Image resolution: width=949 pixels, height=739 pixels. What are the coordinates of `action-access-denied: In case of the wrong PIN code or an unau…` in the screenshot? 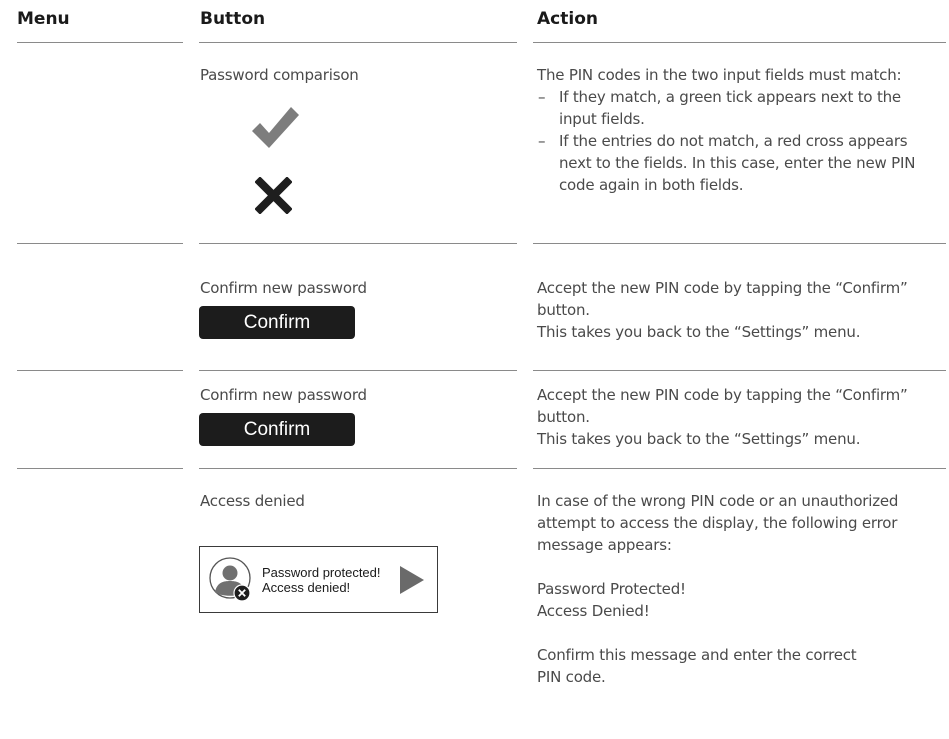 It's located at (737, 589).